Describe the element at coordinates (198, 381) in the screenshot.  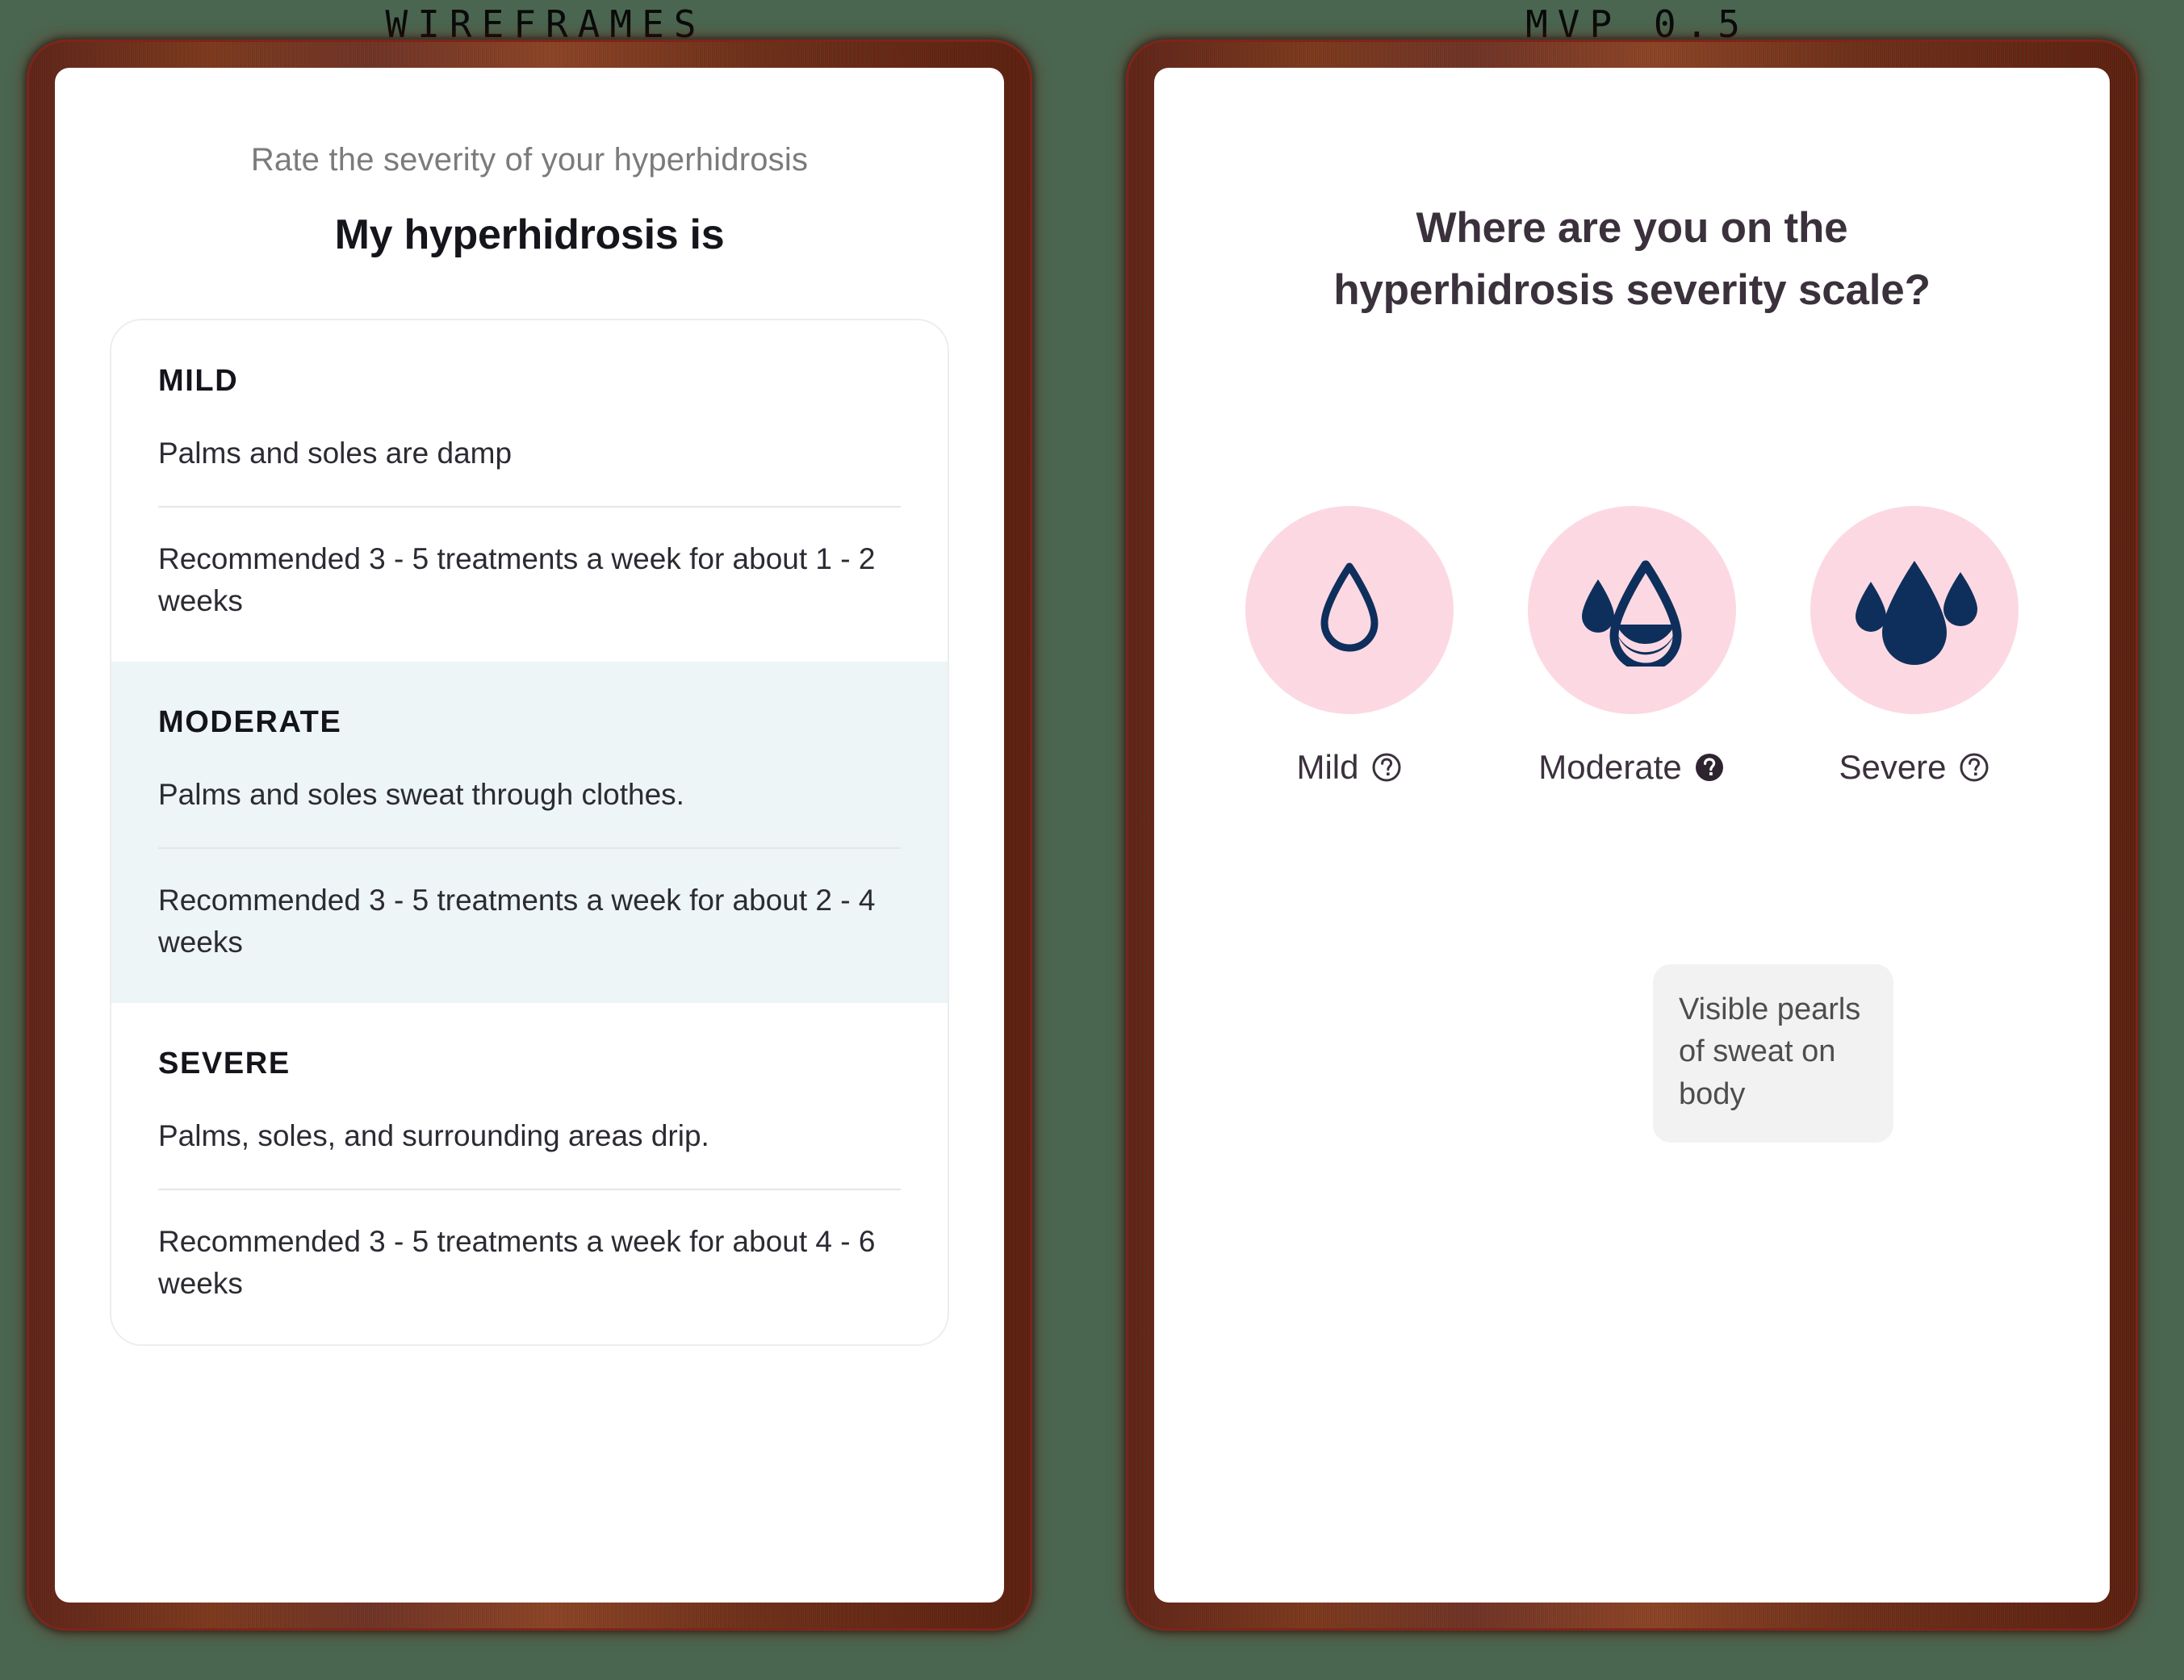
I see `severity-label-mild: MILD` at that location.